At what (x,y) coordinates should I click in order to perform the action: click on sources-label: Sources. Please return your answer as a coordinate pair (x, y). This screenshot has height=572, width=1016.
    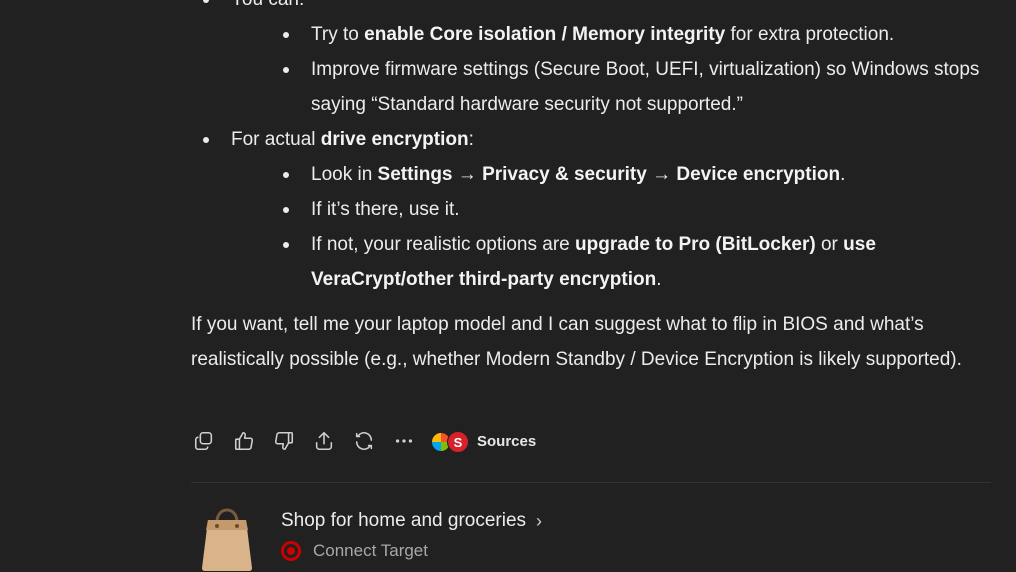
    Looking at the image, I should click on (507, 441).